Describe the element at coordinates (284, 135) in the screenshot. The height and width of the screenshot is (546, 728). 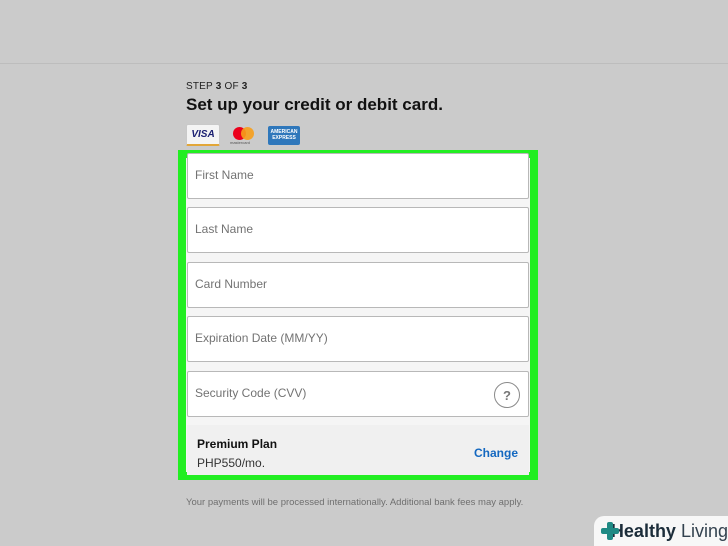
I see `amex-logo-icon: AMERICAN EXPRESS` at that location.